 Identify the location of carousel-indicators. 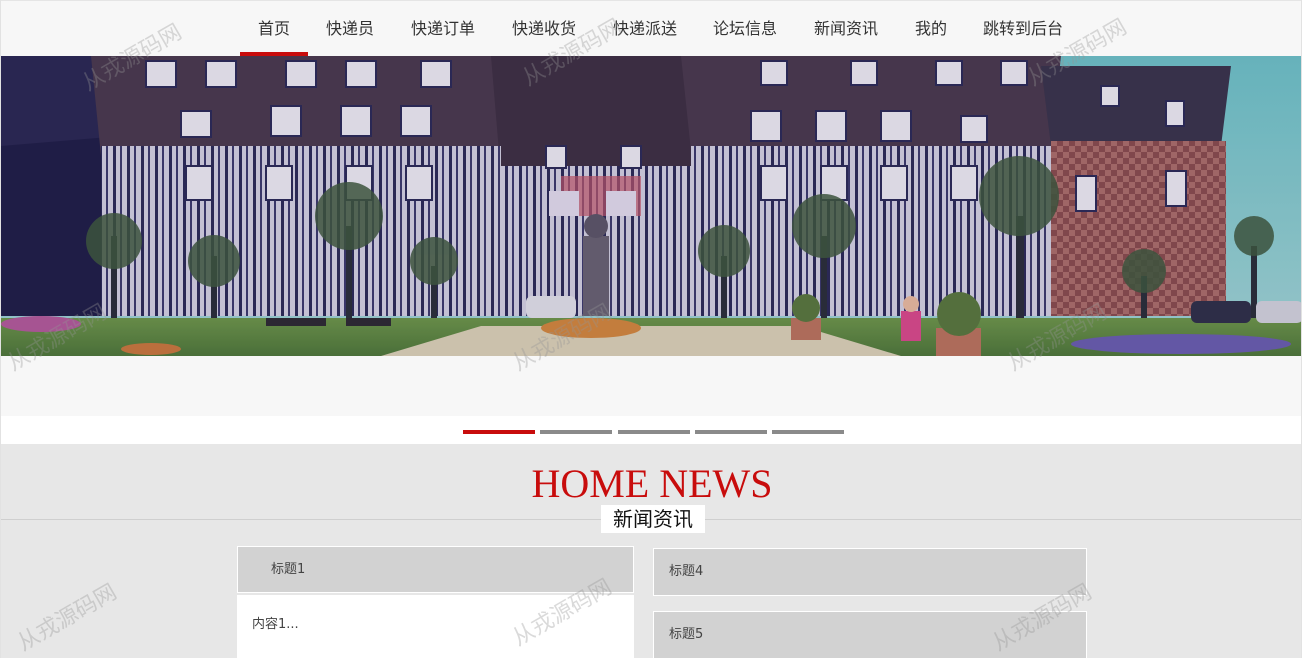
(651, 430).